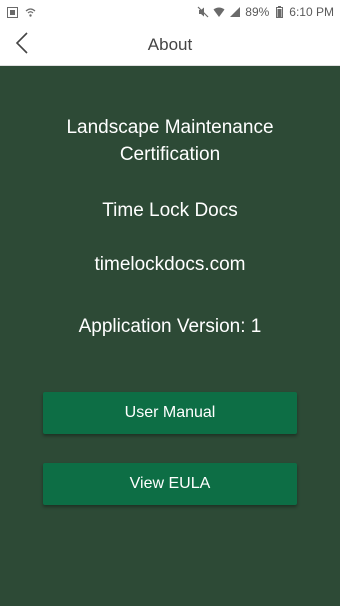  What do you see at coordinates (170, 210) in the screenshot?
I see `company-name: Time Lock Docs` at bounding box center [170, 210].